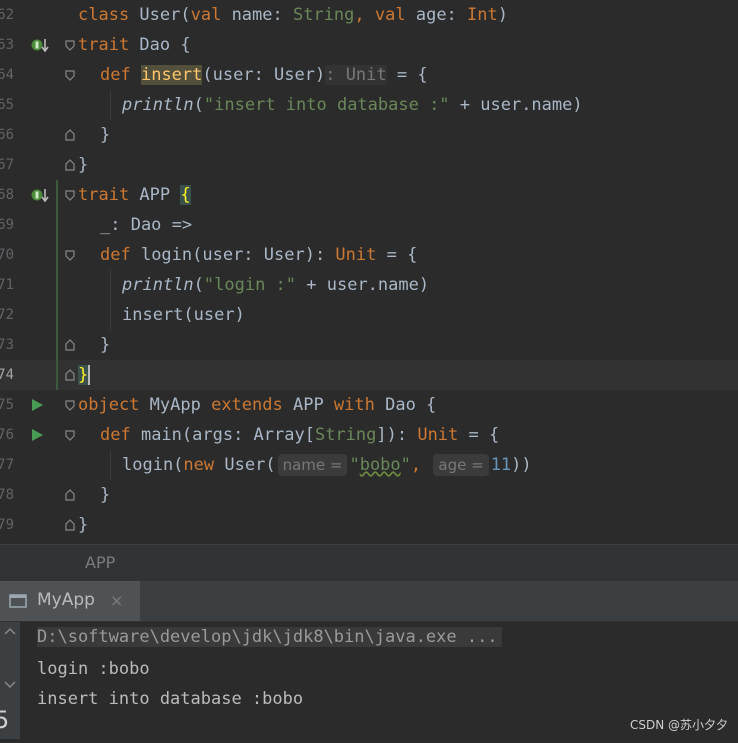  Describe the element at coordinates (369, 562) in the screenshot. I see `breadcrumb: APP` at that location.